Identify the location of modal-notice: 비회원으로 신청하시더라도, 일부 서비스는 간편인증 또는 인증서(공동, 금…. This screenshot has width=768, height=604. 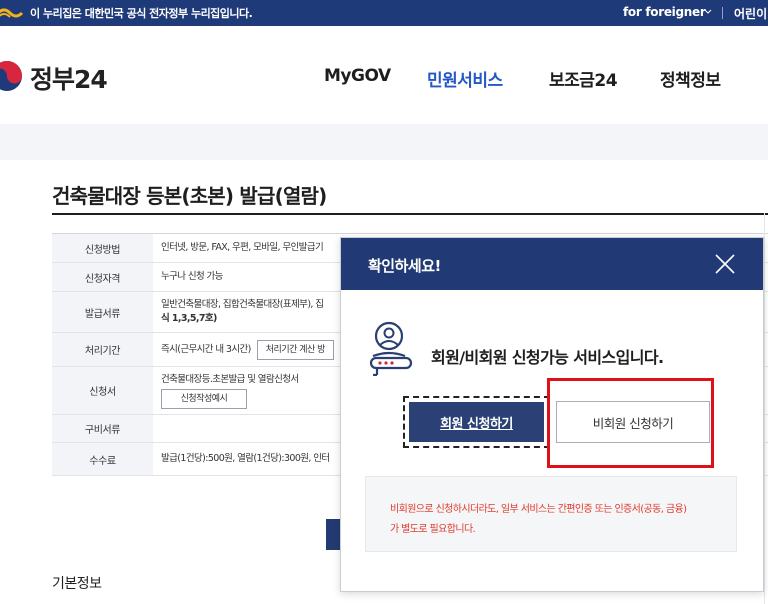
(551, 514).